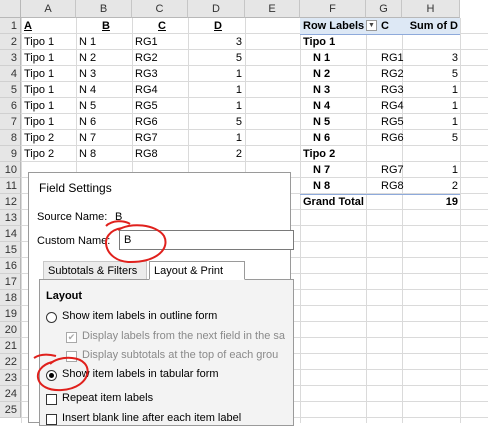  What do you see at coordinates (146, 42) in the screenshot?
I see `table-cell: RG1` at bounding box center [146, 42].